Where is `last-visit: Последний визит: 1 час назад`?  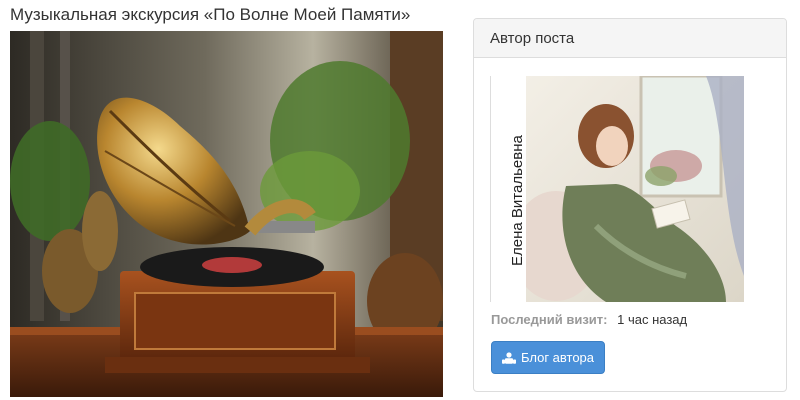 last-visit: Последний визит: 1 час назад is located at coordinates (589, 319).